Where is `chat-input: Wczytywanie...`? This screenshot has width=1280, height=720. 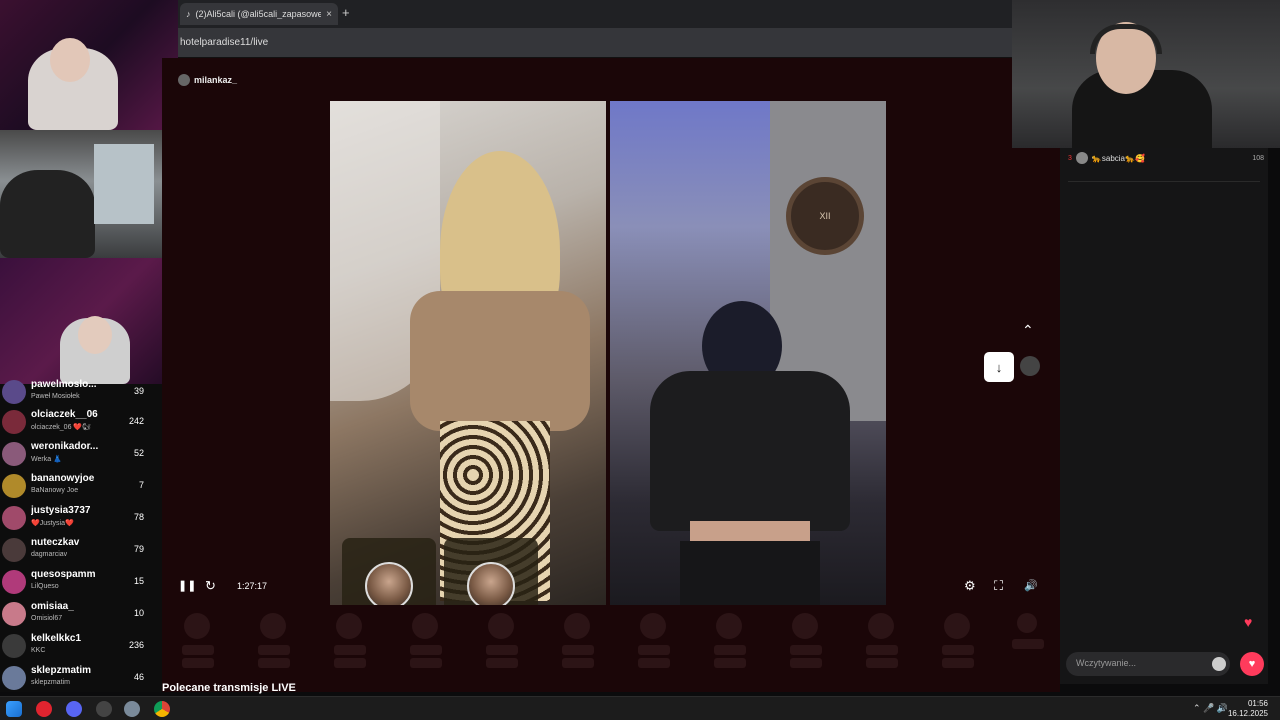
chat-input: Wczytywanie... is located at coordinates (1148, 664).